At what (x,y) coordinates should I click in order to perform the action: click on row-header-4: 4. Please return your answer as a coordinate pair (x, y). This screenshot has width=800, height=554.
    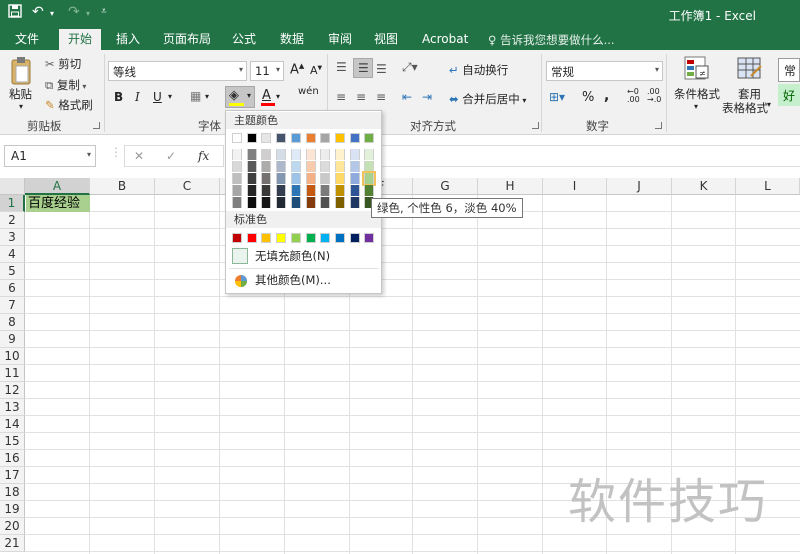
    Looking at the image, I should click on (12, 254).